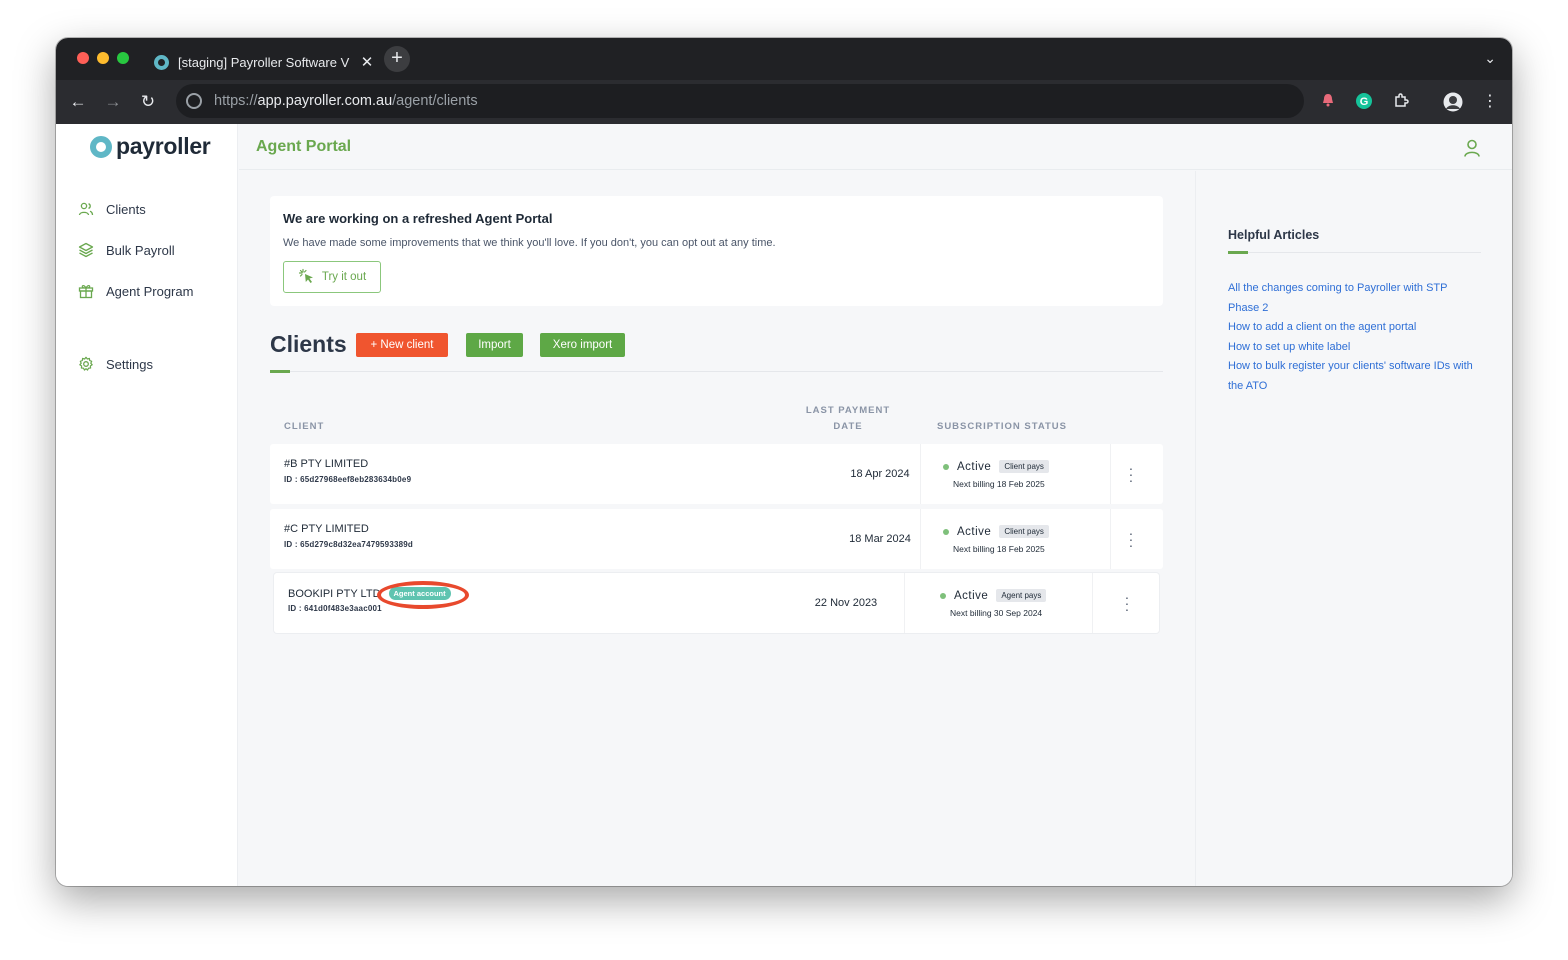 The width and height of the screenshot is (1568, 960). I want to click on sidebar-item-settings: Settings, so click(115, 364).